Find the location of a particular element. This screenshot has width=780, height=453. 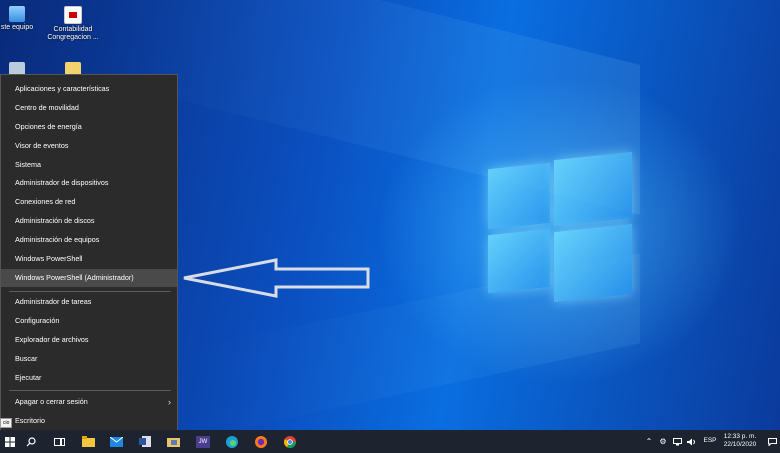

chrome-button is located at coordinates (290, 441).